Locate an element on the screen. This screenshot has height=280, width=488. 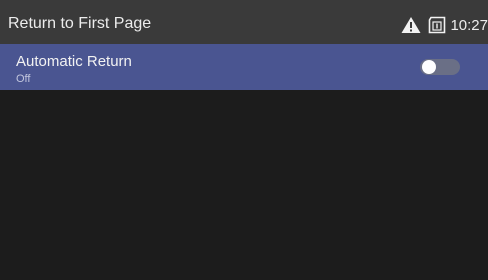
automatic-return-toggle is located at coordinates (440, 67).